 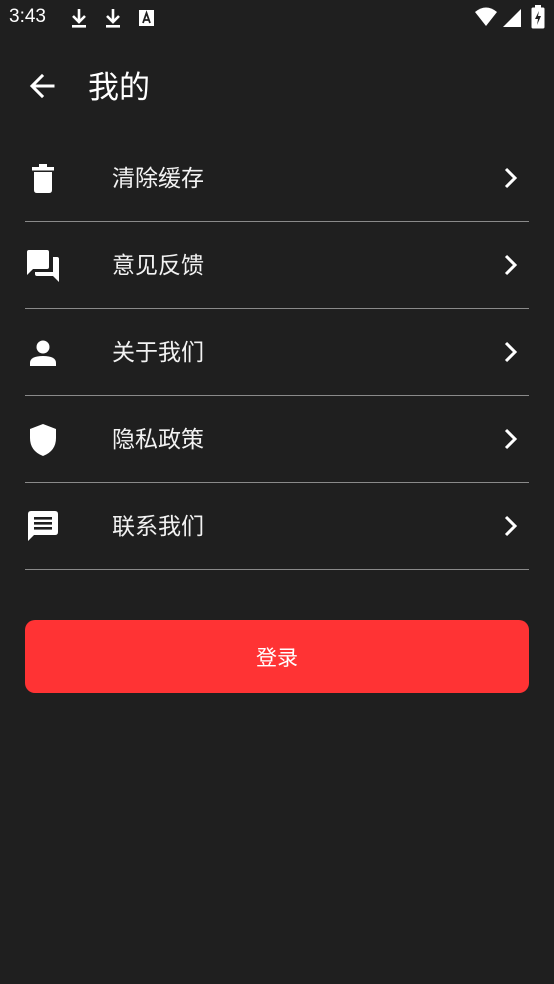 I want to click on trash-icon, so click(x=43, y=179).